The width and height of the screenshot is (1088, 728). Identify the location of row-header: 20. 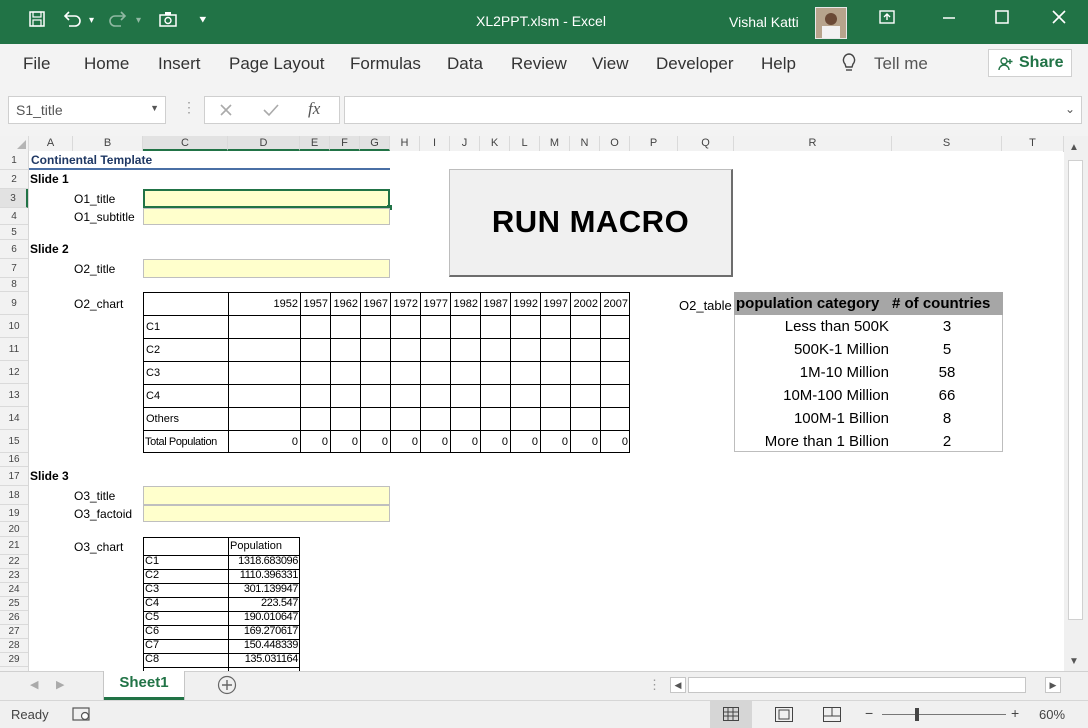
(14, 529).